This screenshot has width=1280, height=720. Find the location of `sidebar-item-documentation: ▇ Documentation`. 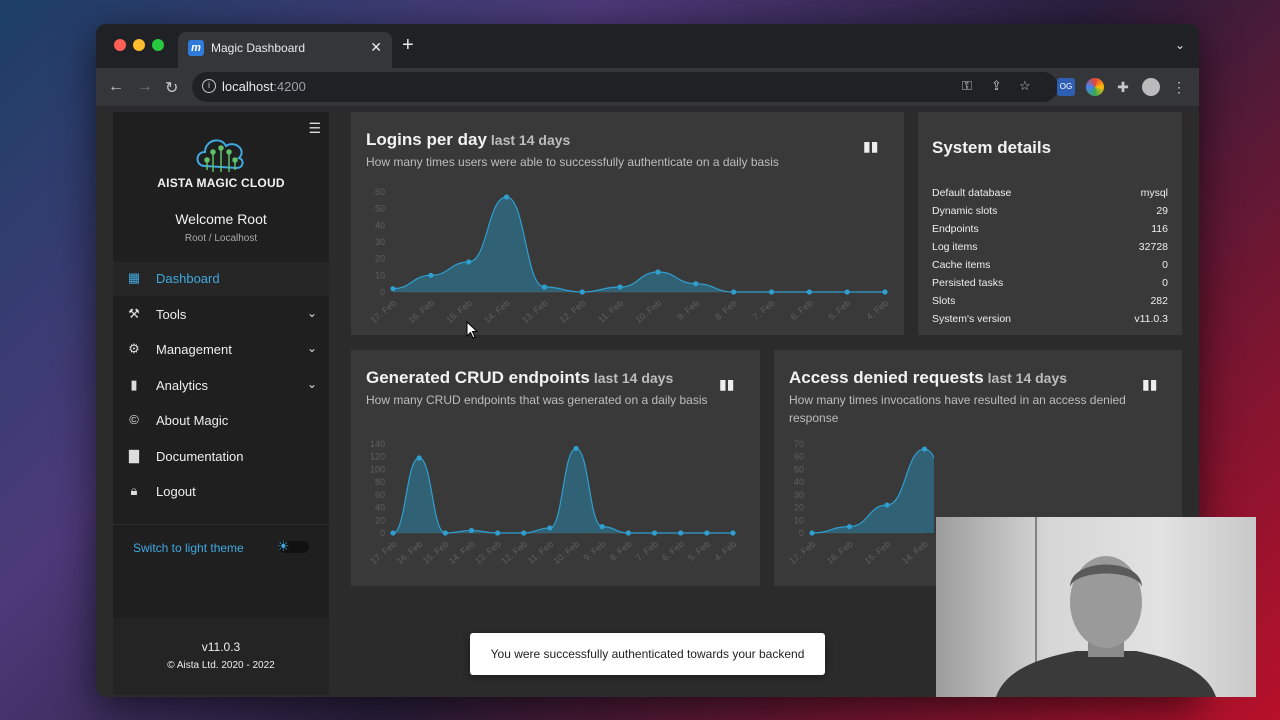

sidebar-item-documentation: ▇ Documentation is located at coordinates (221, 457).